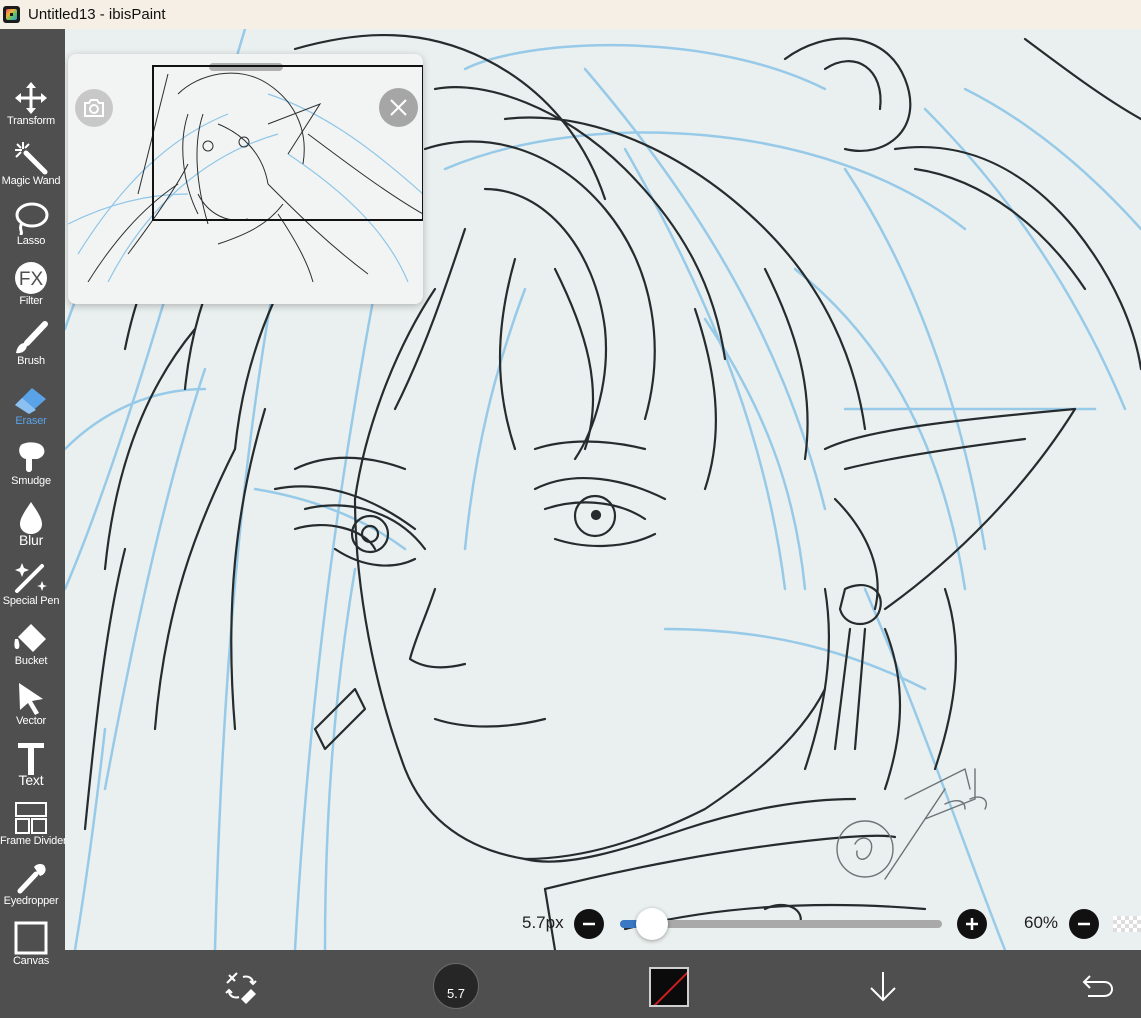  What do you see at coordinates (398, 107) in the screenshot?
I see `close-icon` at bounding box center [398, 107].